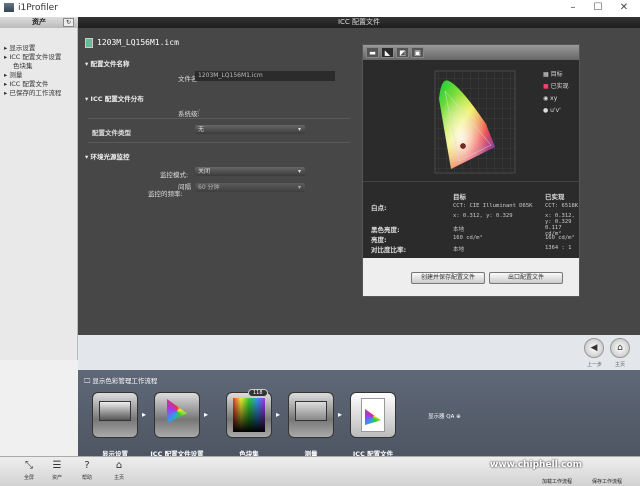 Image resolution: width=640 pixels, height=486 pixels. Describe the element at coordinates (536, 465) in the screenshot. I see `watermark: www.chiphell.com` at that location.